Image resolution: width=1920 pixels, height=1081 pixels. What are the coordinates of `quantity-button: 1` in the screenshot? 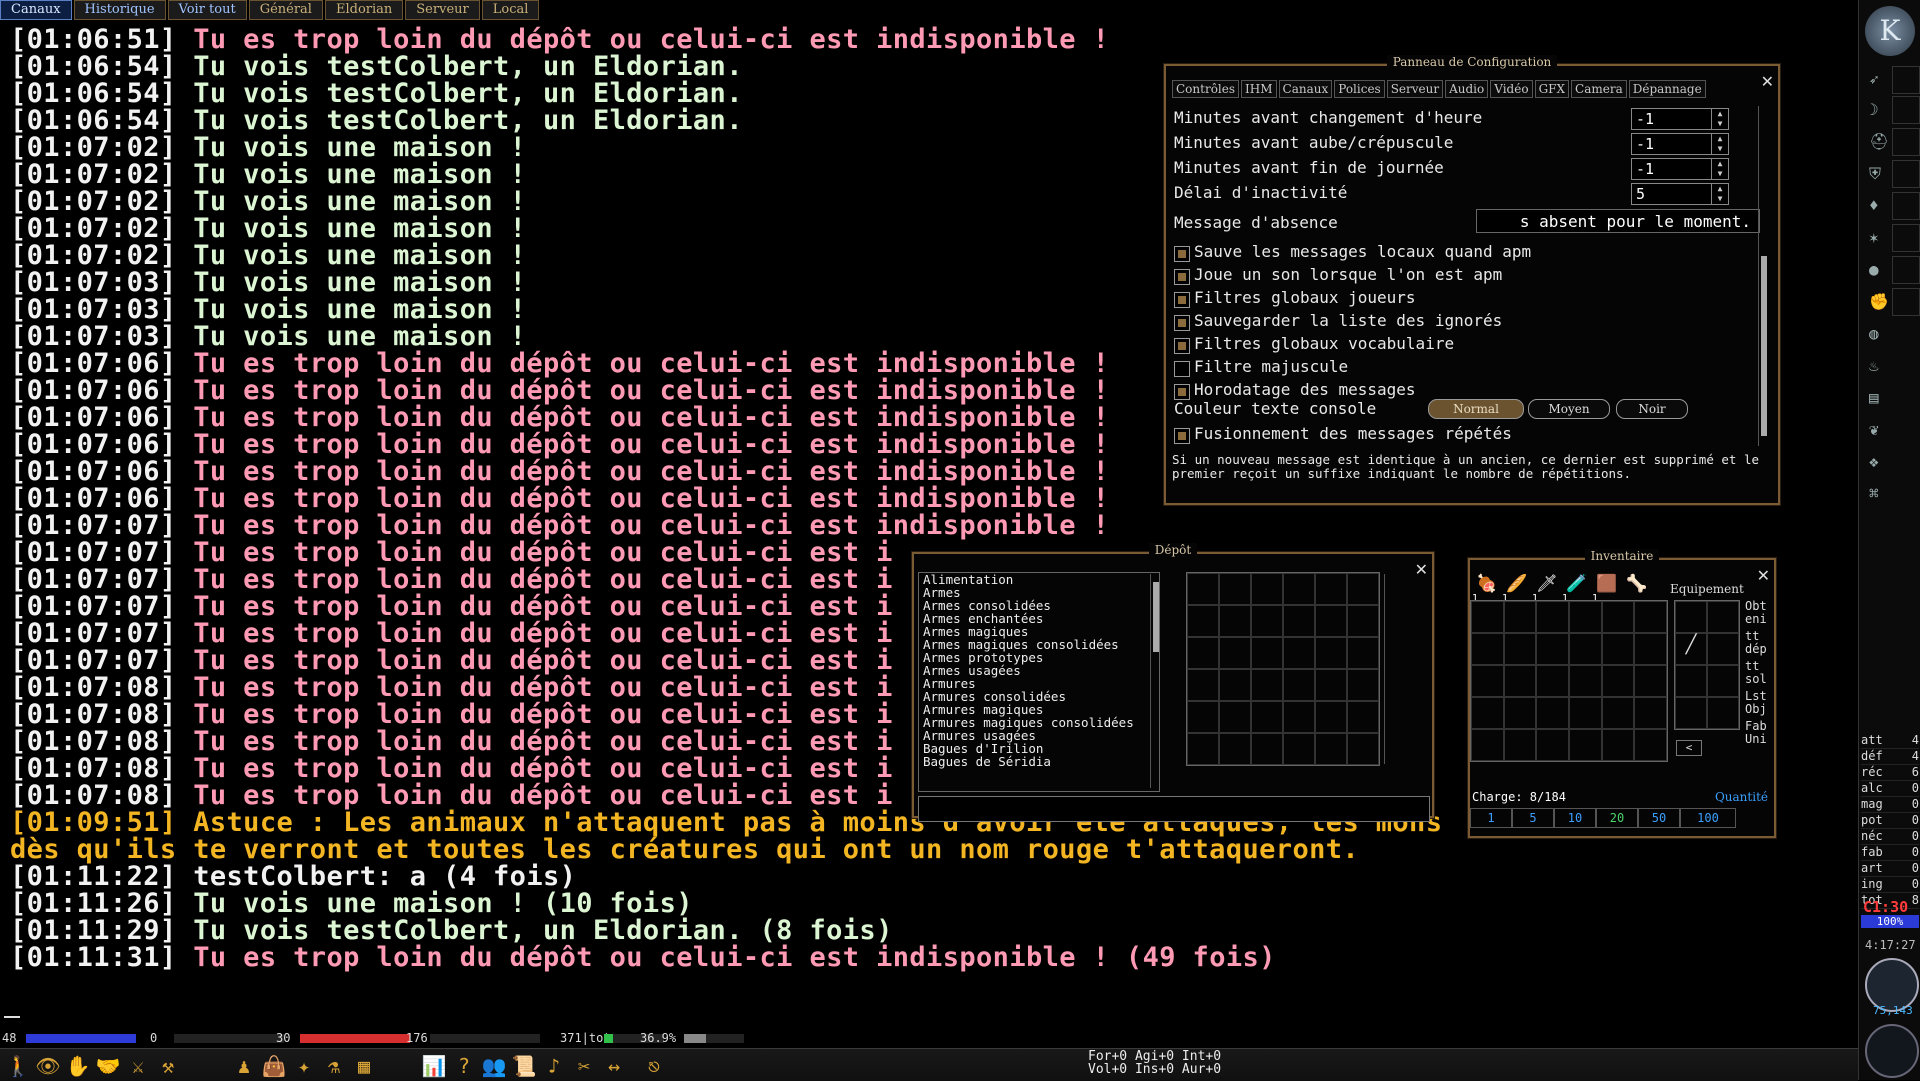 It's located at (1491, 818).